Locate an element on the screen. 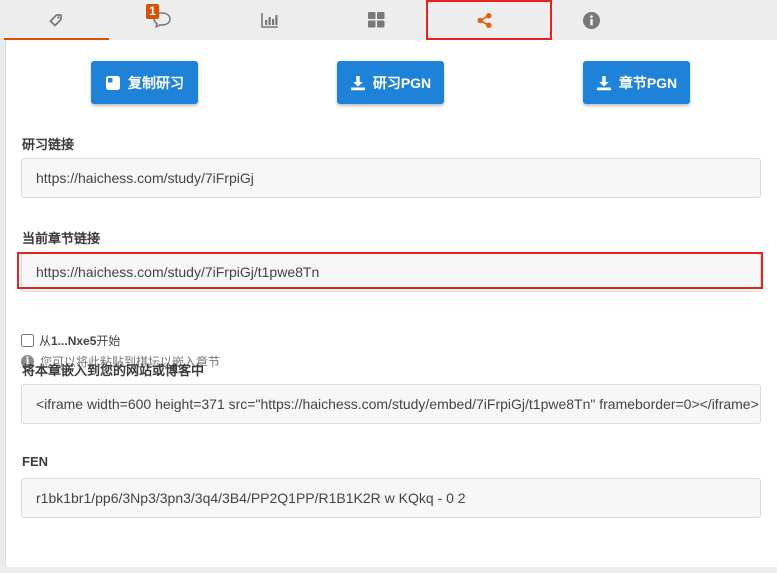 This screenshot has width=777, height=573. study-pgn-button: 研习PGN is located at coordinates (390, 82).